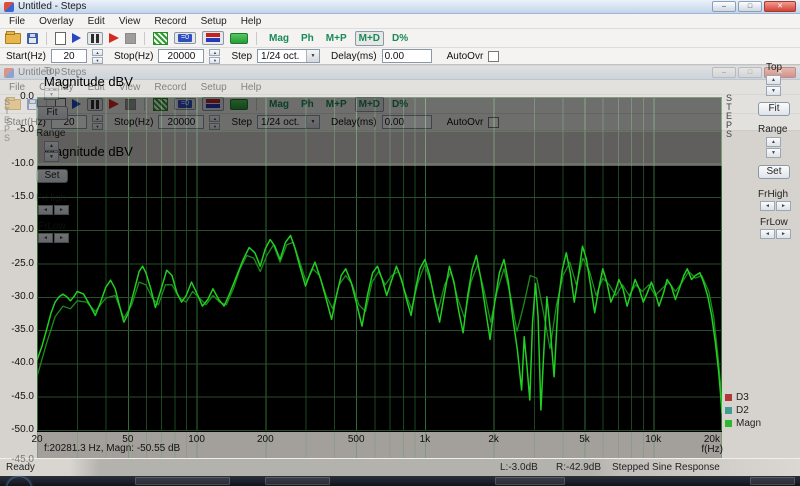 The image size is (800, 486). I want to click on frhigh-left-button: ◄, so click(767, 206).